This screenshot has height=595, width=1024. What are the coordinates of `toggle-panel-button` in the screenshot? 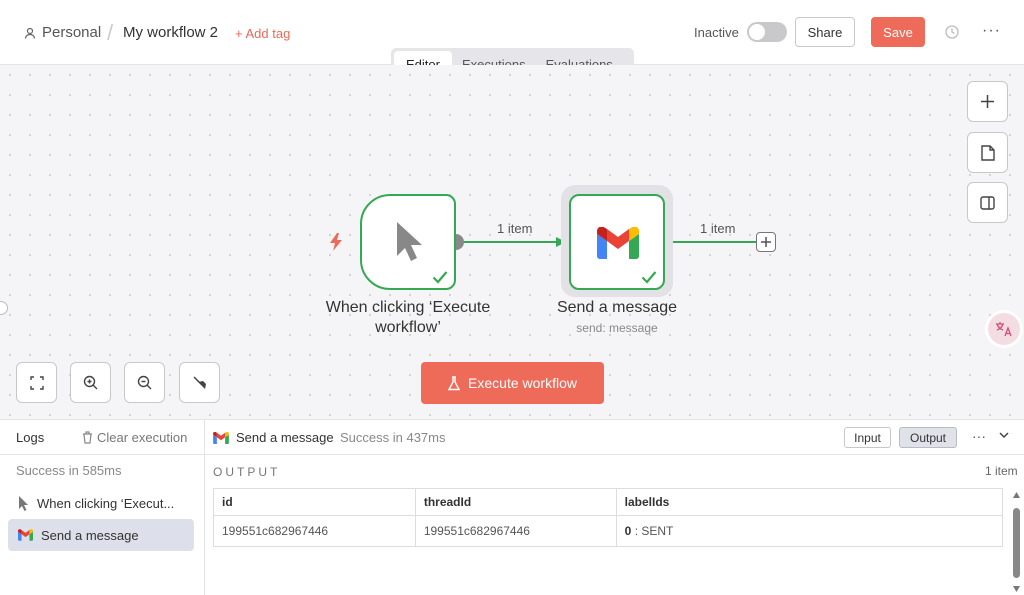 It's located at (987, 202).